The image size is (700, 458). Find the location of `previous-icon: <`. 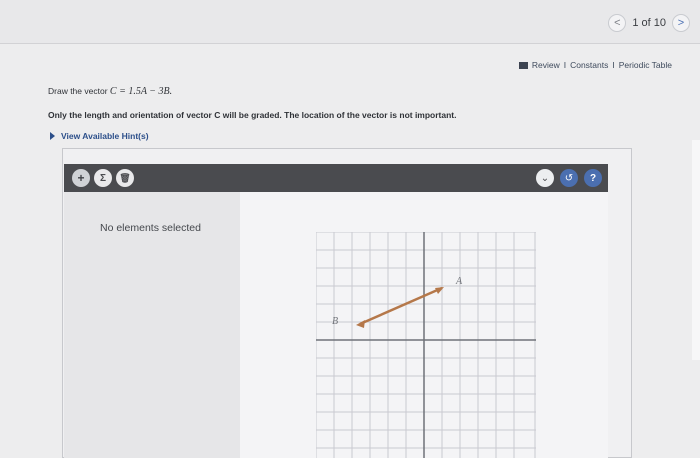

previous-icon: < is located at coordinates (617, 23).